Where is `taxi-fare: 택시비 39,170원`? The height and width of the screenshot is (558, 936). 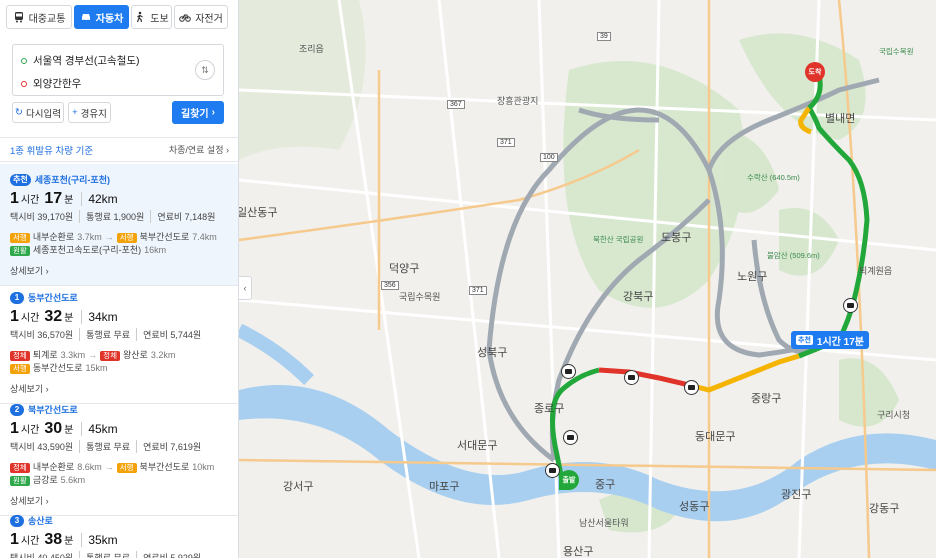 taxi-fare: 택시비 39,170원 is located at coordinates (42, 217).